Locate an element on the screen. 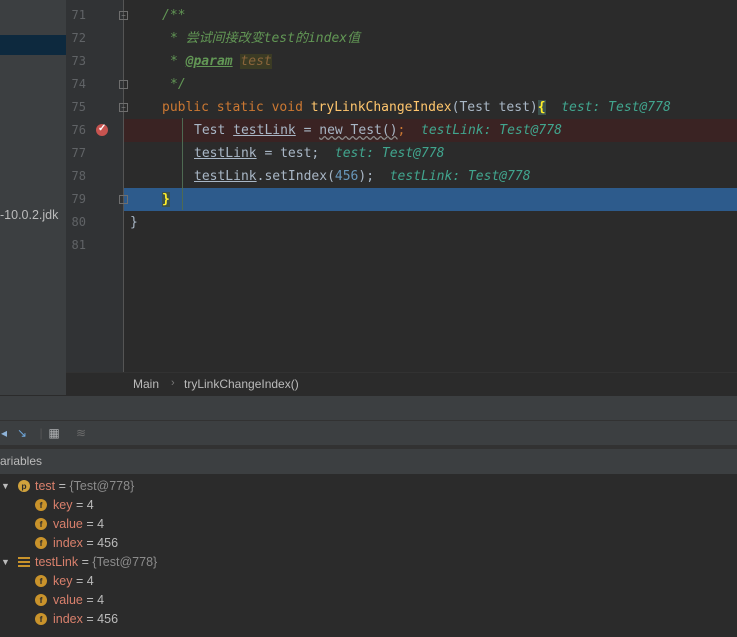 This screenshot has height=637, width=737. line-number: 74 is located at coordinates (78, 84).